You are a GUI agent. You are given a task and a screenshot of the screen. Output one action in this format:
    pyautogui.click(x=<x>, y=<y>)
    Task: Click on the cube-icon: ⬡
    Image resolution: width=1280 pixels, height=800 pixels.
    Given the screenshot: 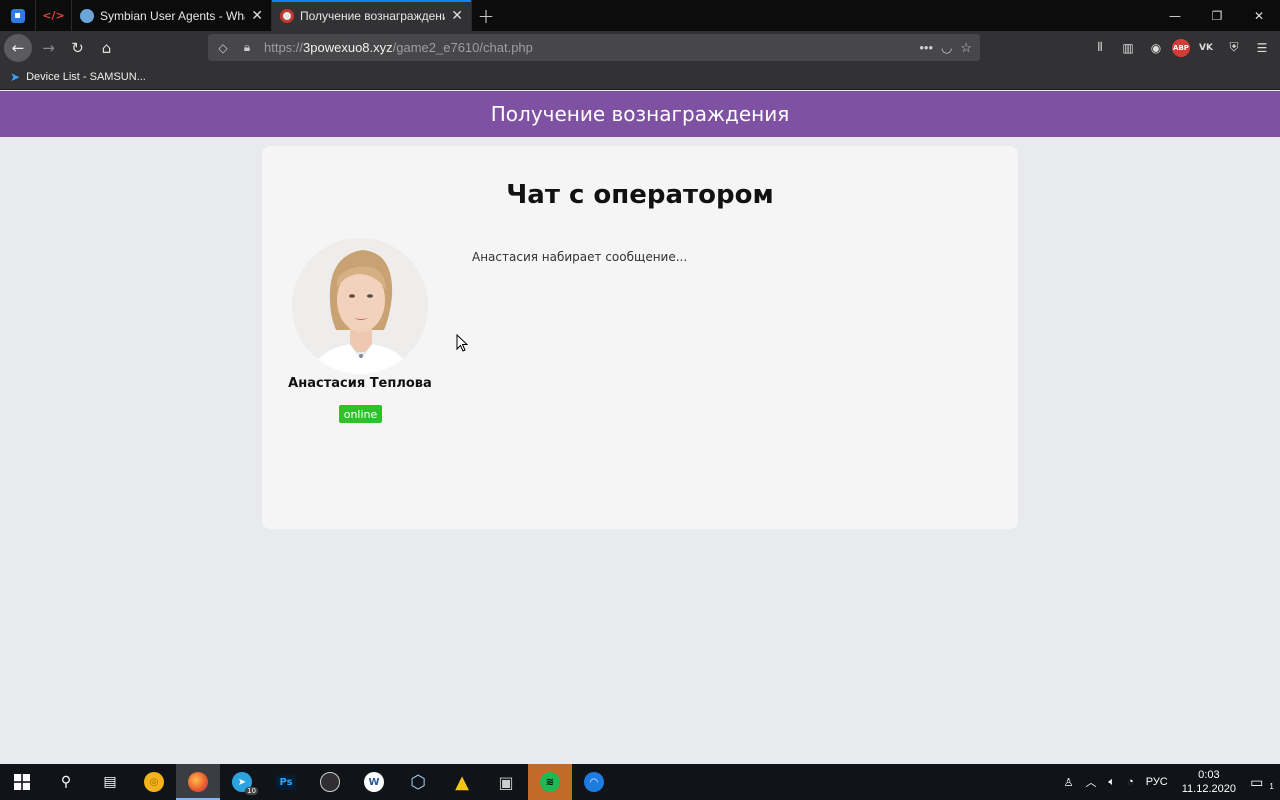 What is the action you would take?
    pyautogui.click(x=418, y=782)
    